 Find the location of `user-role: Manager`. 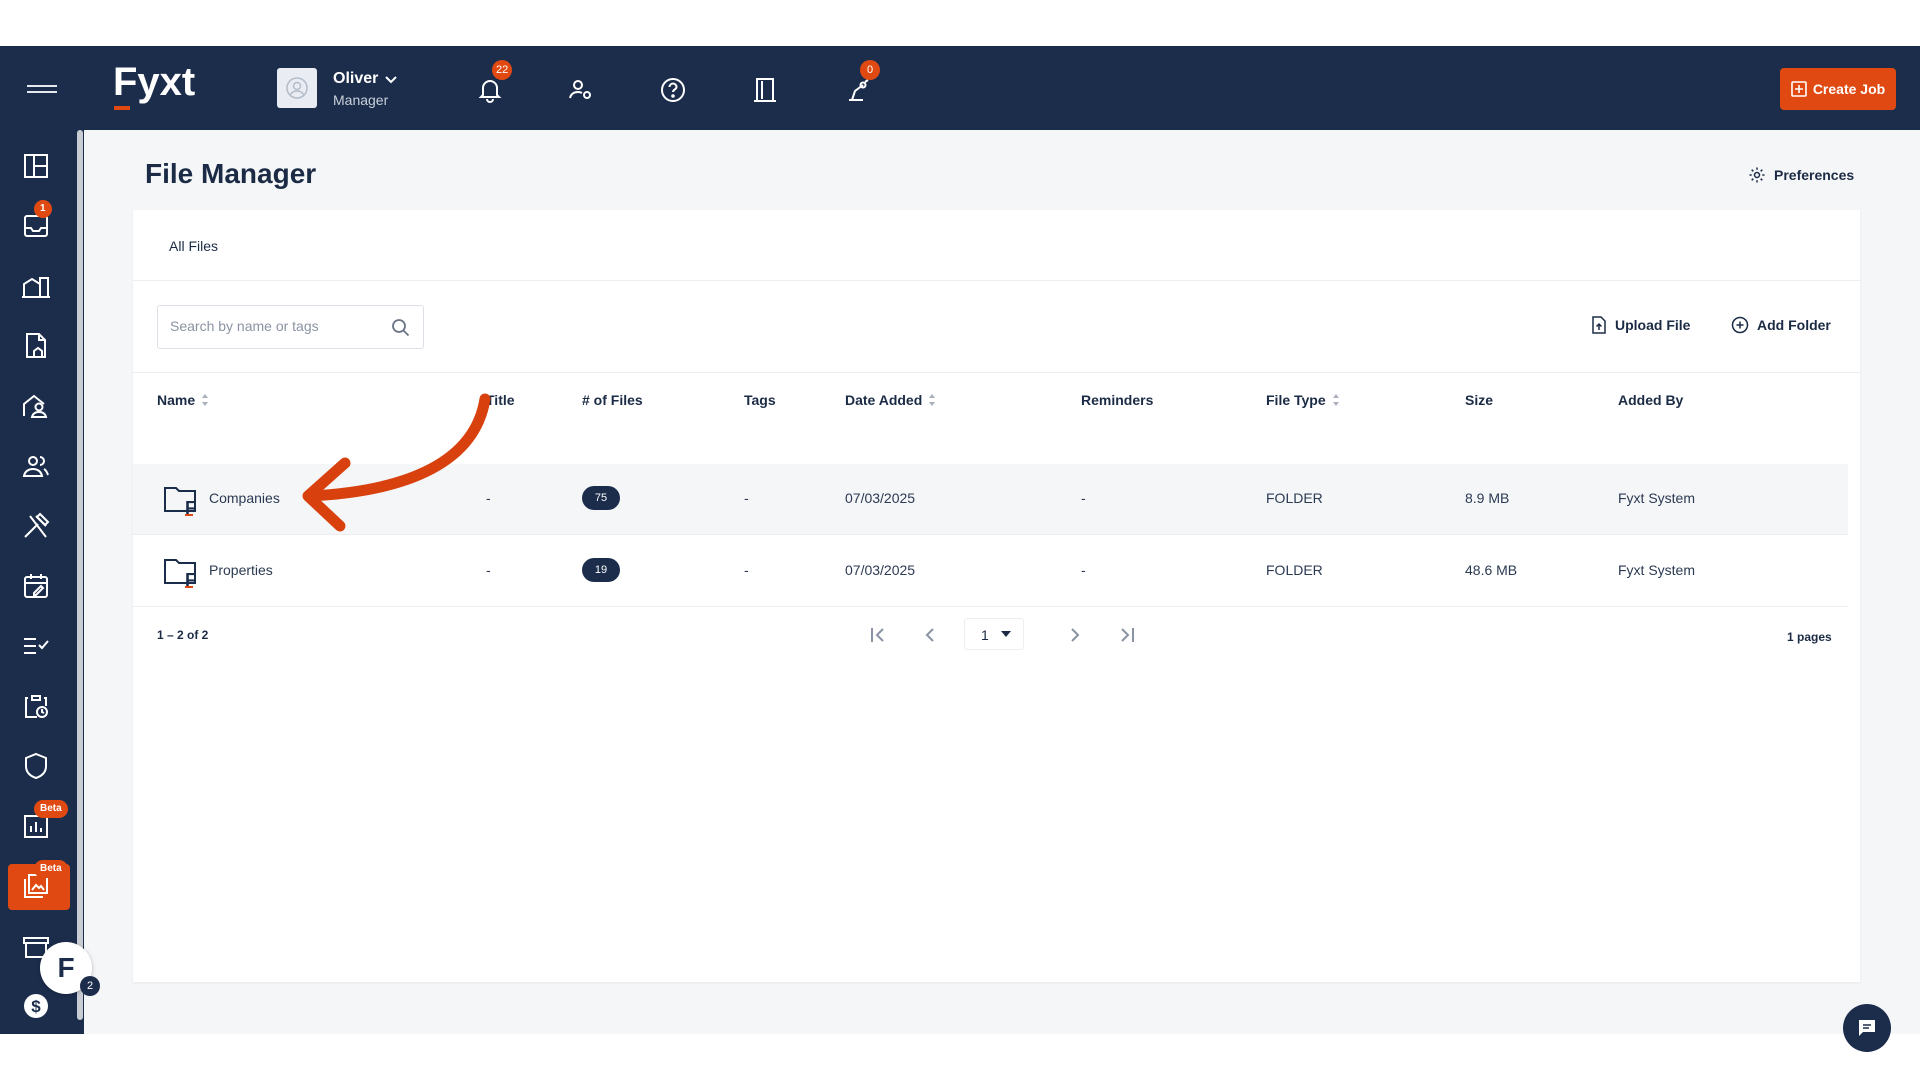

user-role: Manager is located at coordinates (361, 100).